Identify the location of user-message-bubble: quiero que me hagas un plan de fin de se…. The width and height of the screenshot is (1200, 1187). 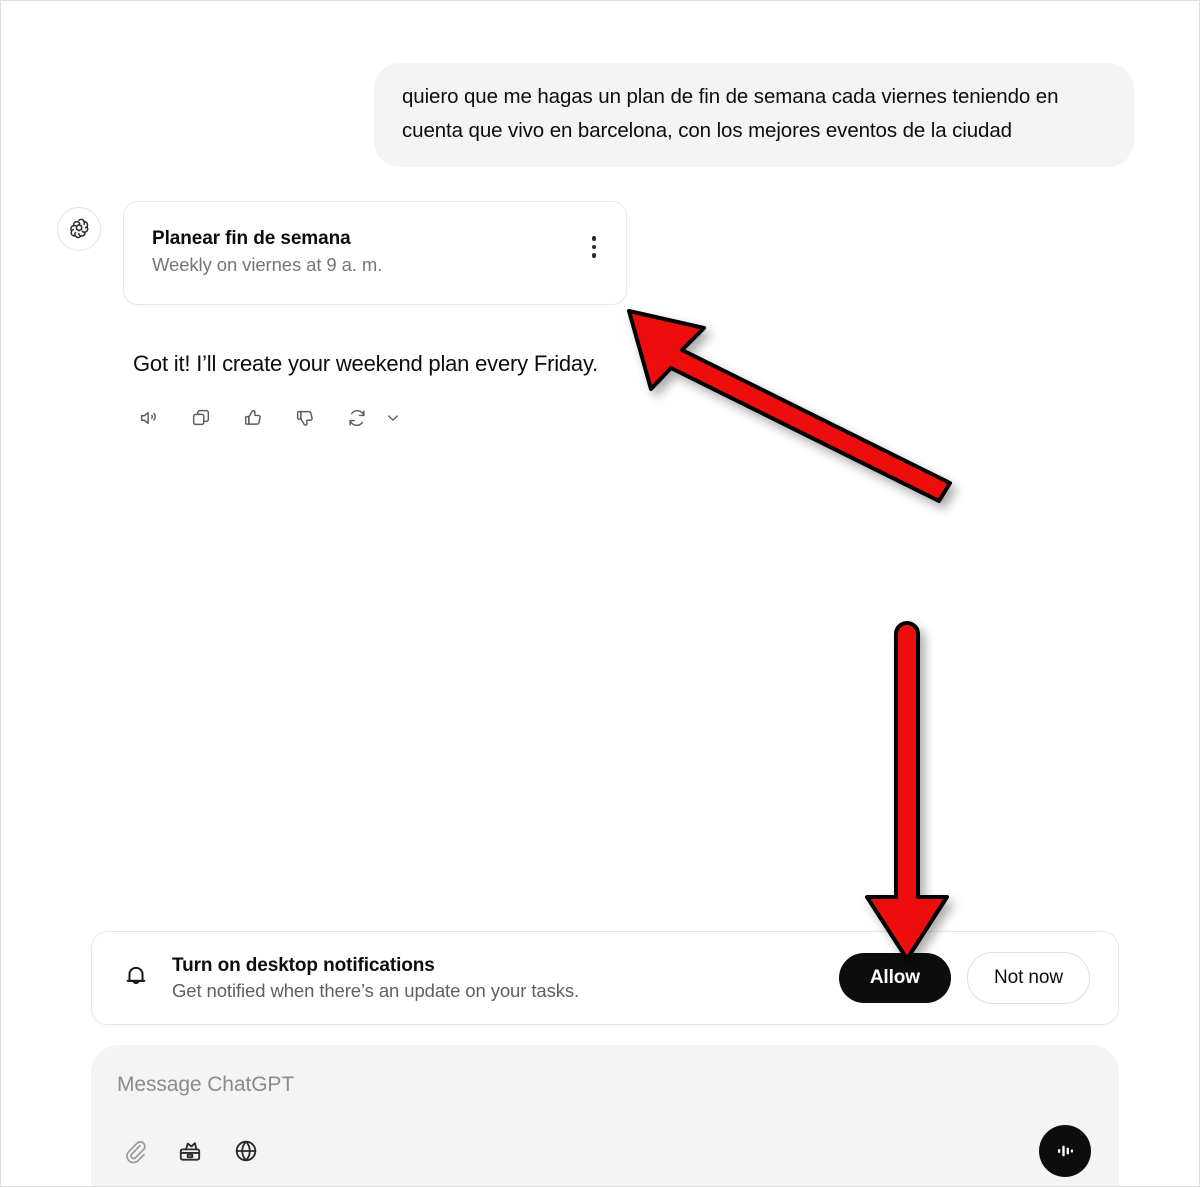
(754, 115).